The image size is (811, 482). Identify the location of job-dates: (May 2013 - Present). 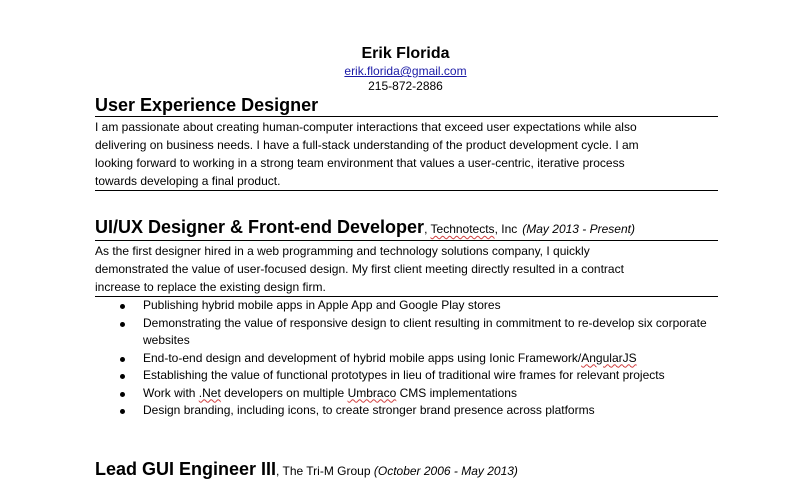
(578, 229).